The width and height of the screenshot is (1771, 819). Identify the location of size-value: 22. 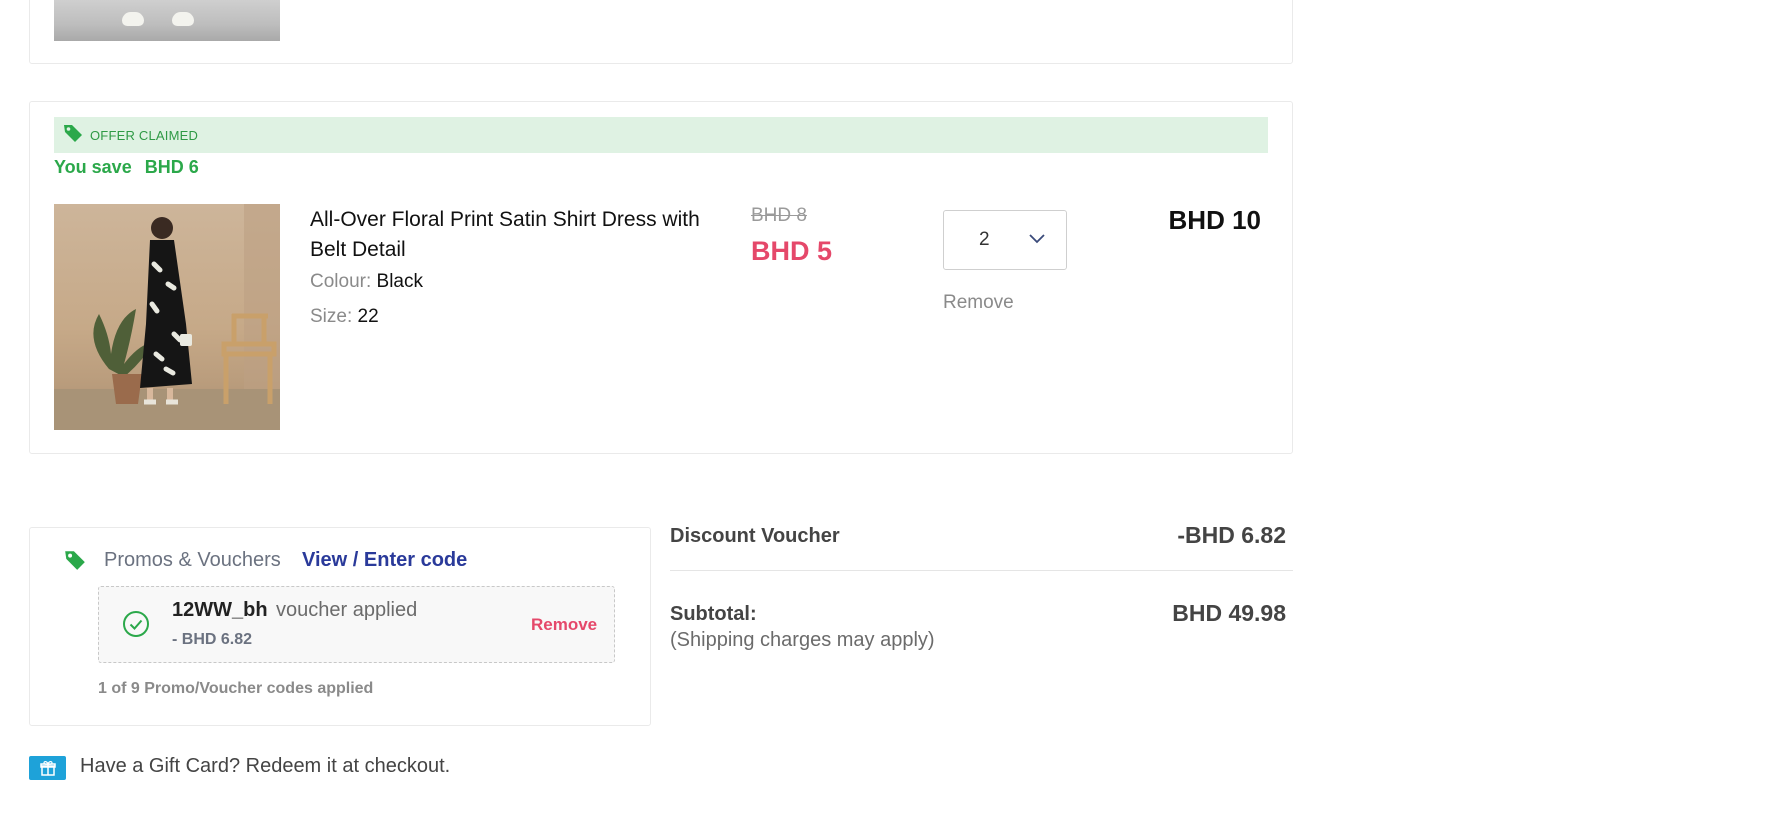
(368, 316).